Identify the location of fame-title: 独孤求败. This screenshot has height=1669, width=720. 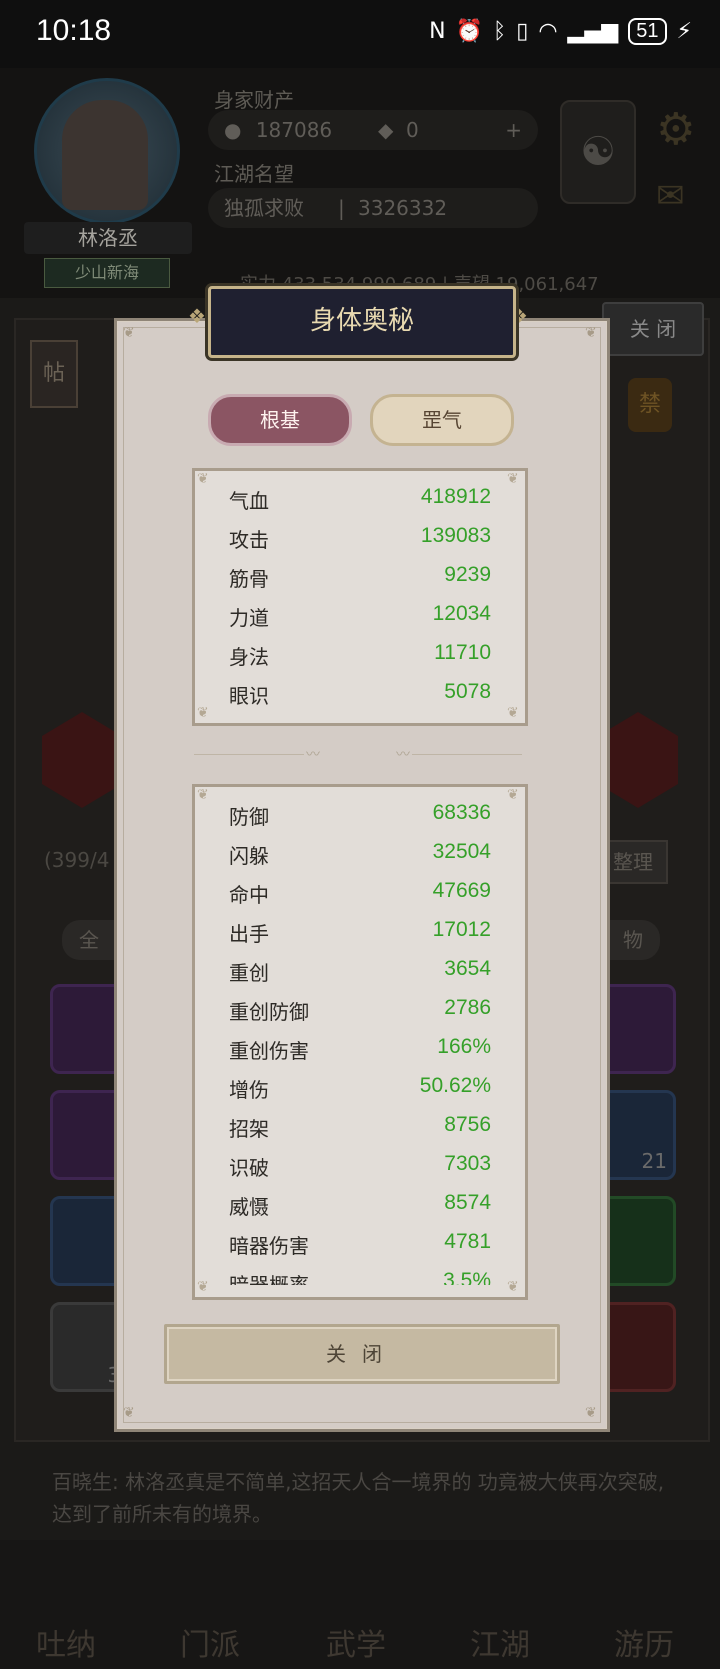
(264, 208).